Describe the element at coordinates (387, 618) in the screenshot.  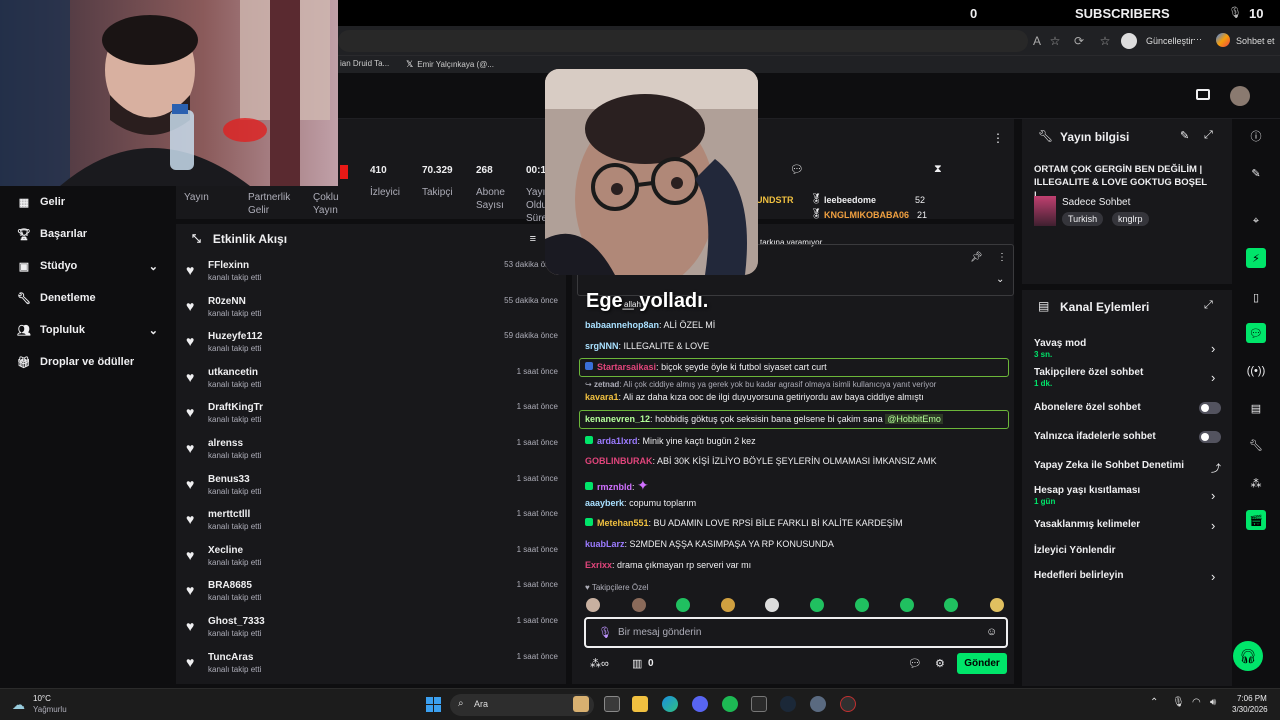
I see `follower-name: Ghost_7333` at that location.